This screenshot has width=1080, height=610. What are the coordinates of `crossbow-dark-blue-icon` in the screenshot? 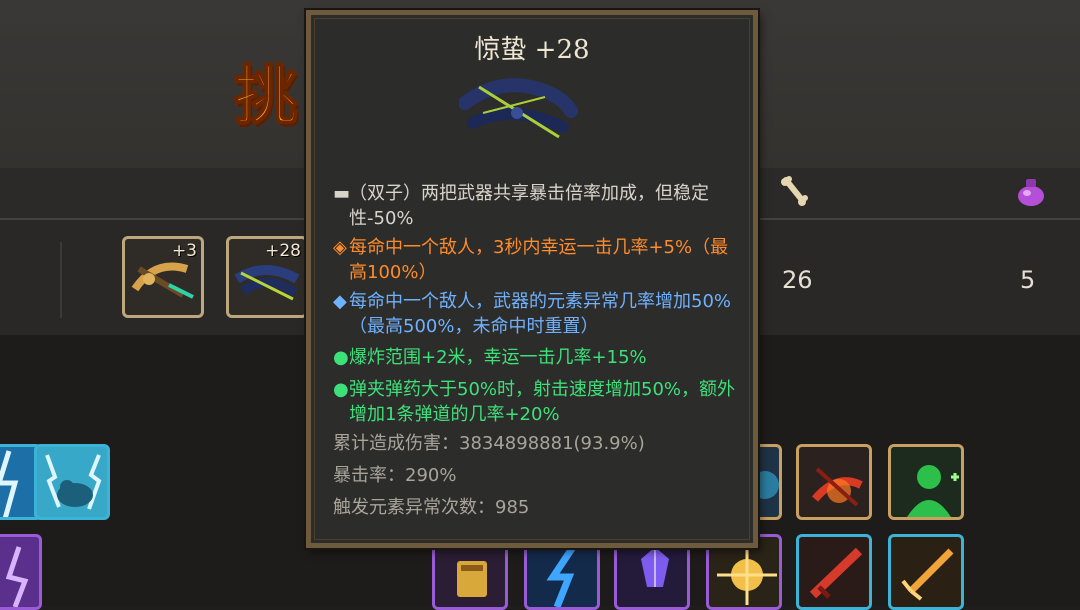 It's located at (518, 108).